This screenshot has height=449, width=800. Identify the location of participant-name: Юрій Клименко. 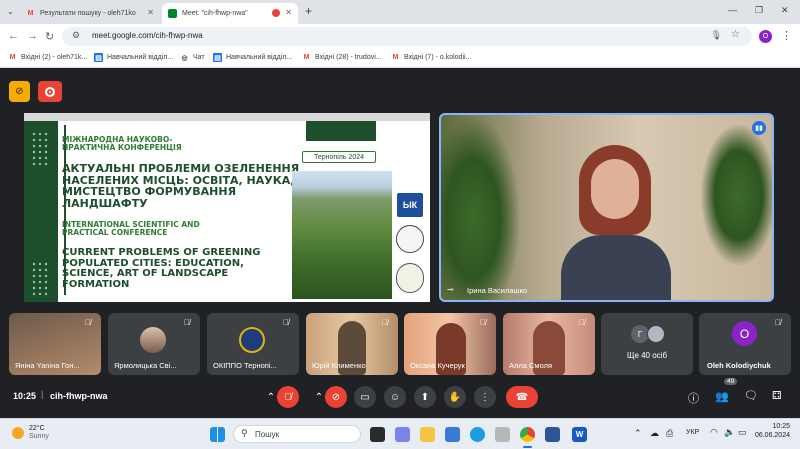
(339, 365).